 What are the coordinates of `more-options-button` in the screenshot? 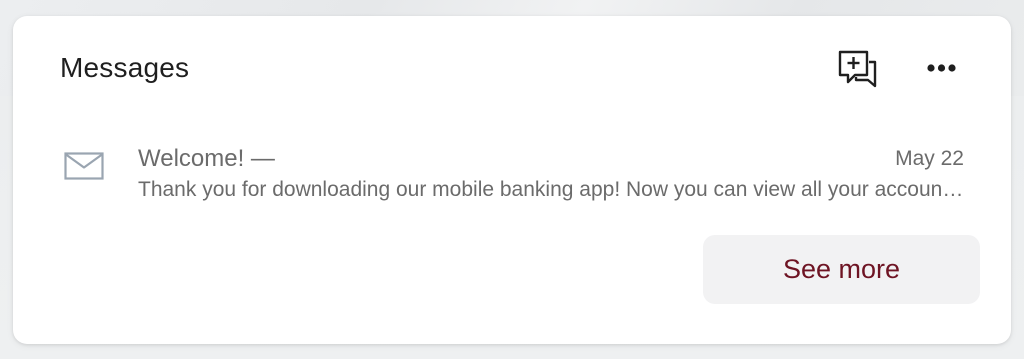 It's located at (941, 68).